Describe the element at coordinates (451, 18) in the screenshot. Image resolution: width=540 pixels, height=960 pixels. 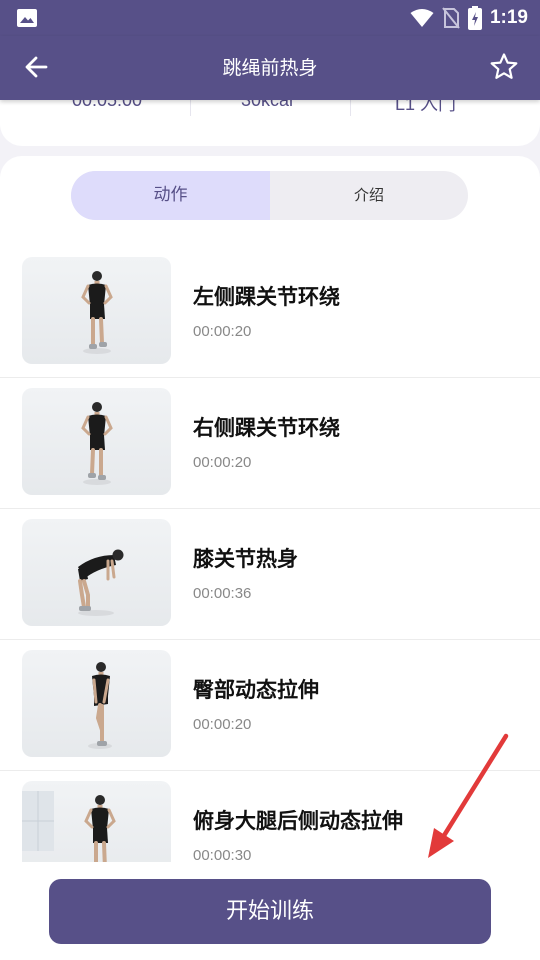
I see `no-sim-icon` at that location.